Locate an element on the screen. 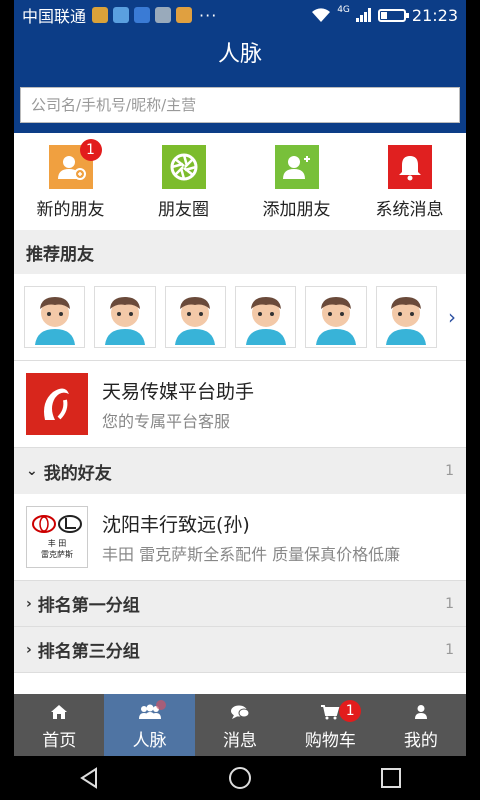 Image resolution: width=480 pixels, height=800 pixels. assistant-subtitle: 您的专属平台客服 is located at coordinates (166, 421).